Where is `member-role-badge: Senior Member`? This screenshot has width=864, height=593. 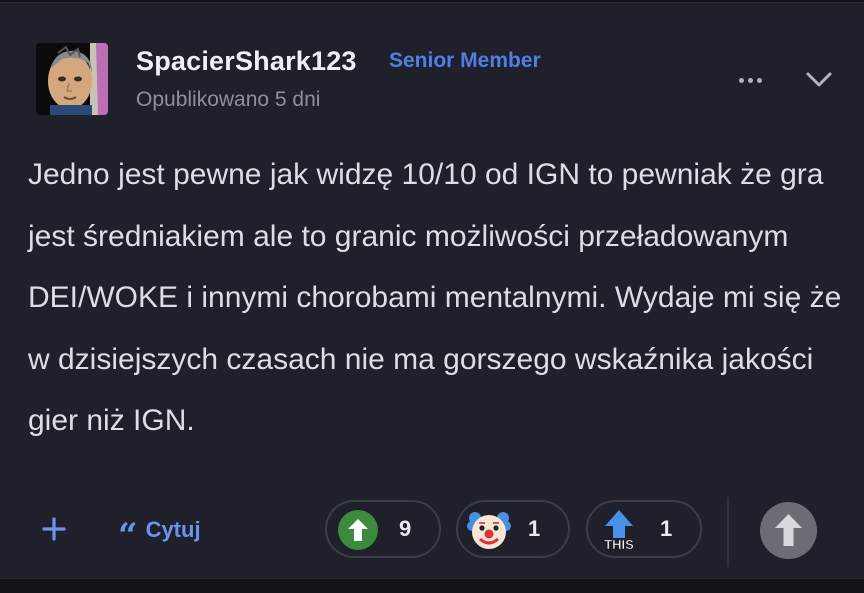 member-role-badge: Senior Member is located at coordinates (465, 60).